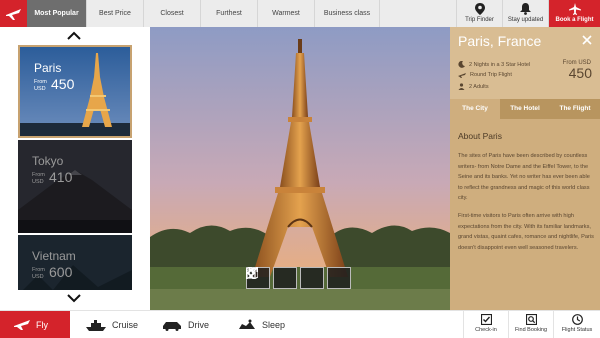 The height and width of the screenshot is (338, 600). What do you see at coordinates (115, 13) in the screenshot?
I see `tab-best-price: Best Price` at bounding box center [115, 13].